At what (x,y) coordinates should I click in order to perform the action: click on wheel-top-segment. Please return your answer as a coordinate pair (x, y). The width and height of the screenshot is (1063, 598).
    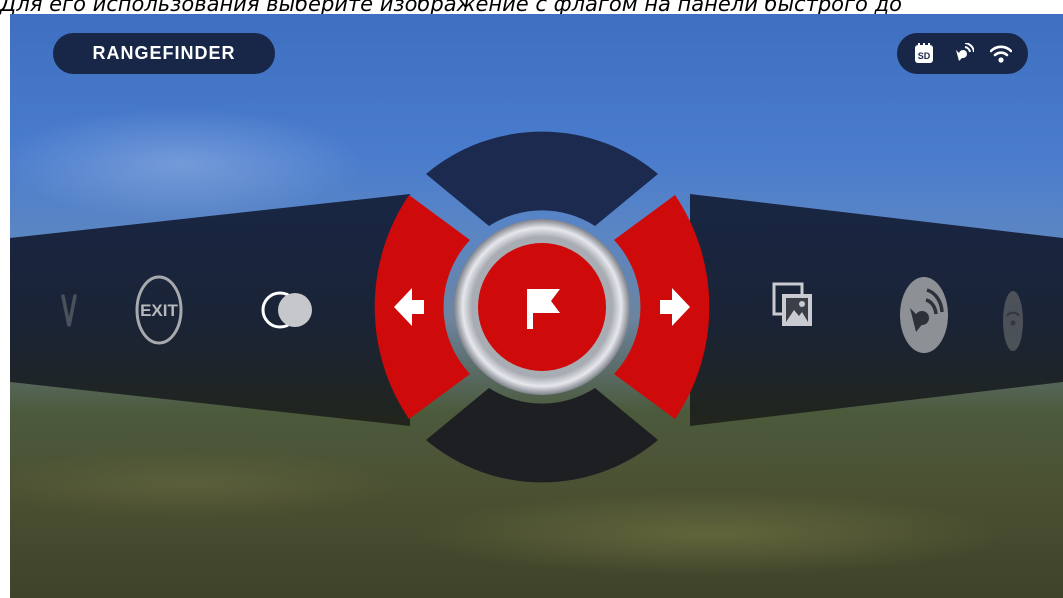
    Looking at the image, I should click on (542, 178).